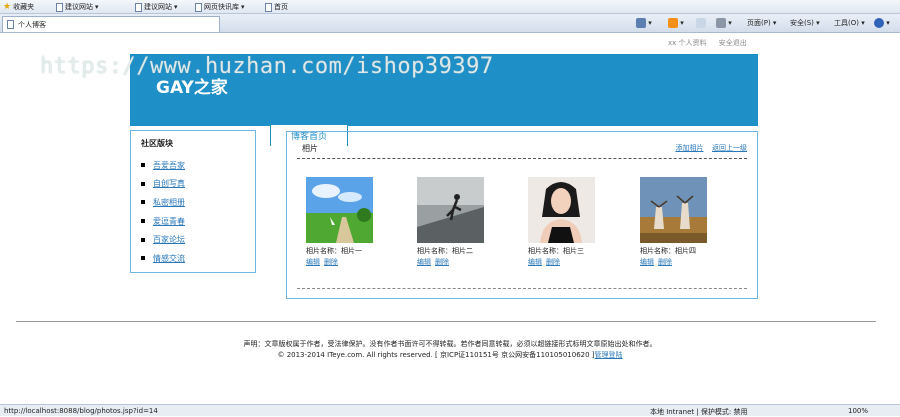 The height and width of the screenshot is (417, 900). What do you see at coordinates (641, 23) in the screenshot?
I see `home-icon` at bounding box center [641, 23].